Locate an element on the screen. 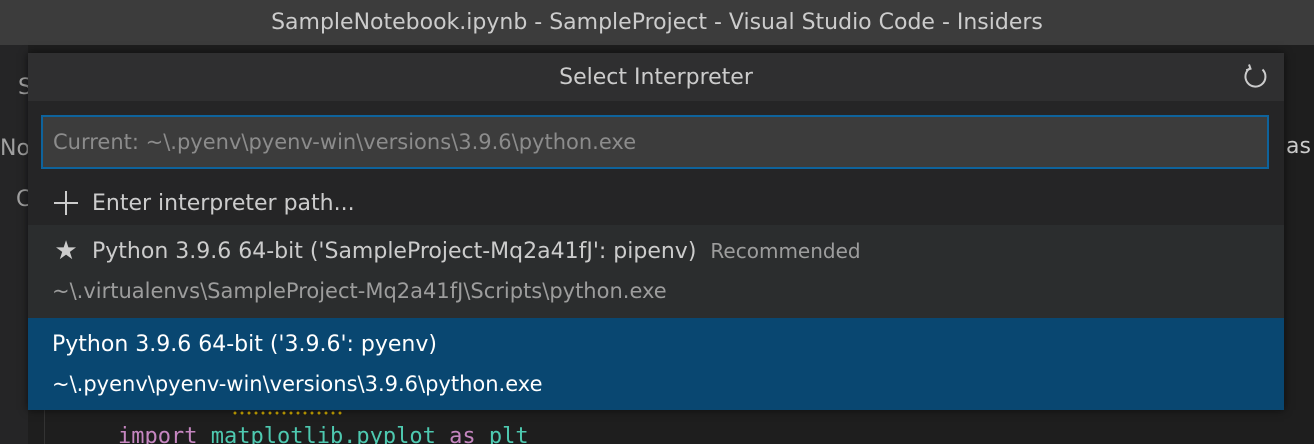 The image size is (1314, 444). background-fragment: No is located at coordinates (15, 148).